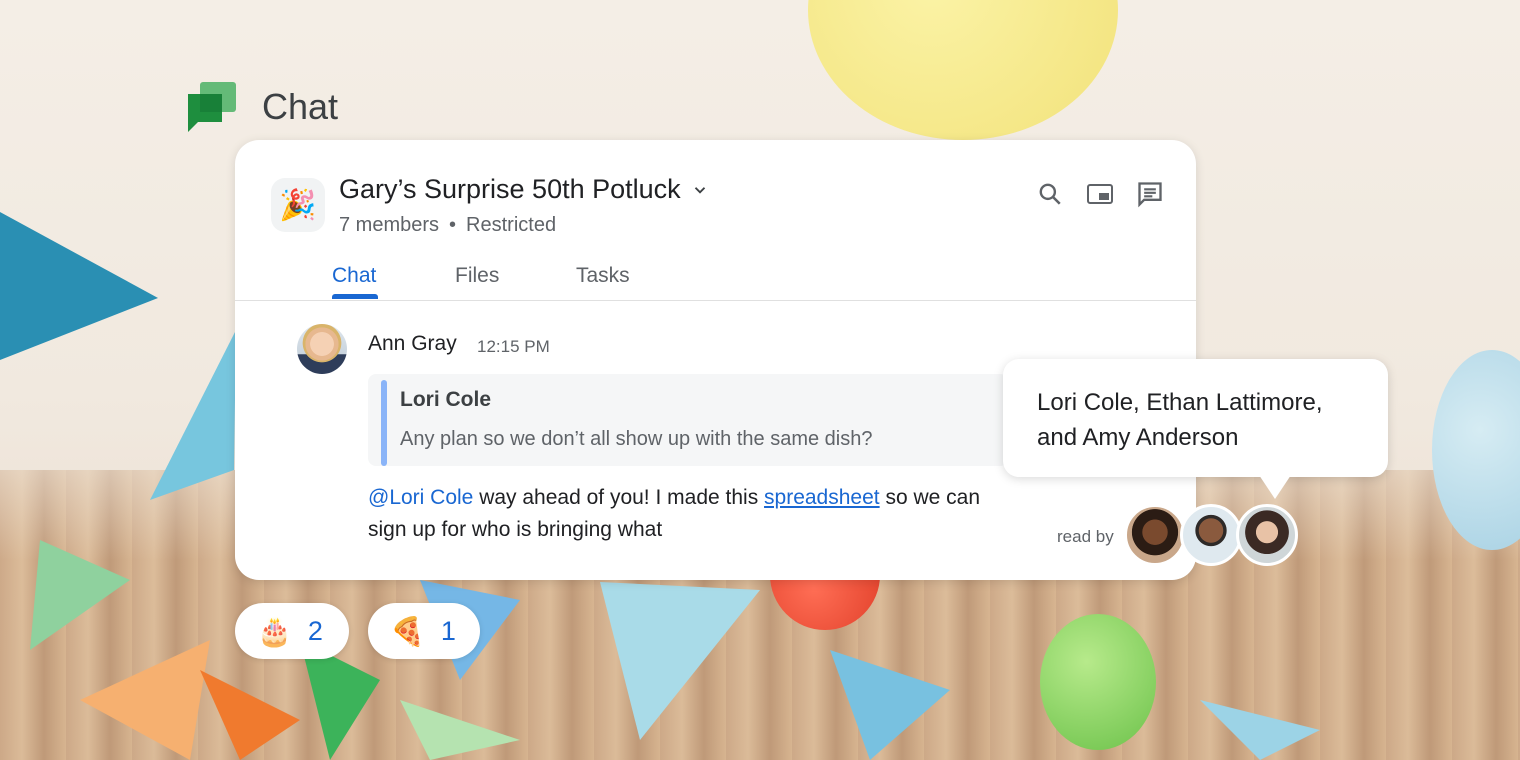  Describe the element at coordinates (513, 346) in the screenshot. I see `message-time: 12:15 PM` at that location.